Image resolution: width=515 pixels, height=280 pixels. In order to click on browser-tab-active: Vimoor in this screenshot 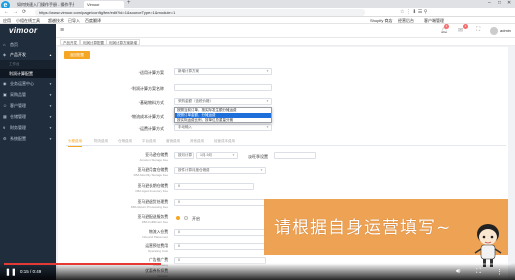, I will do `click(104, 4)`.